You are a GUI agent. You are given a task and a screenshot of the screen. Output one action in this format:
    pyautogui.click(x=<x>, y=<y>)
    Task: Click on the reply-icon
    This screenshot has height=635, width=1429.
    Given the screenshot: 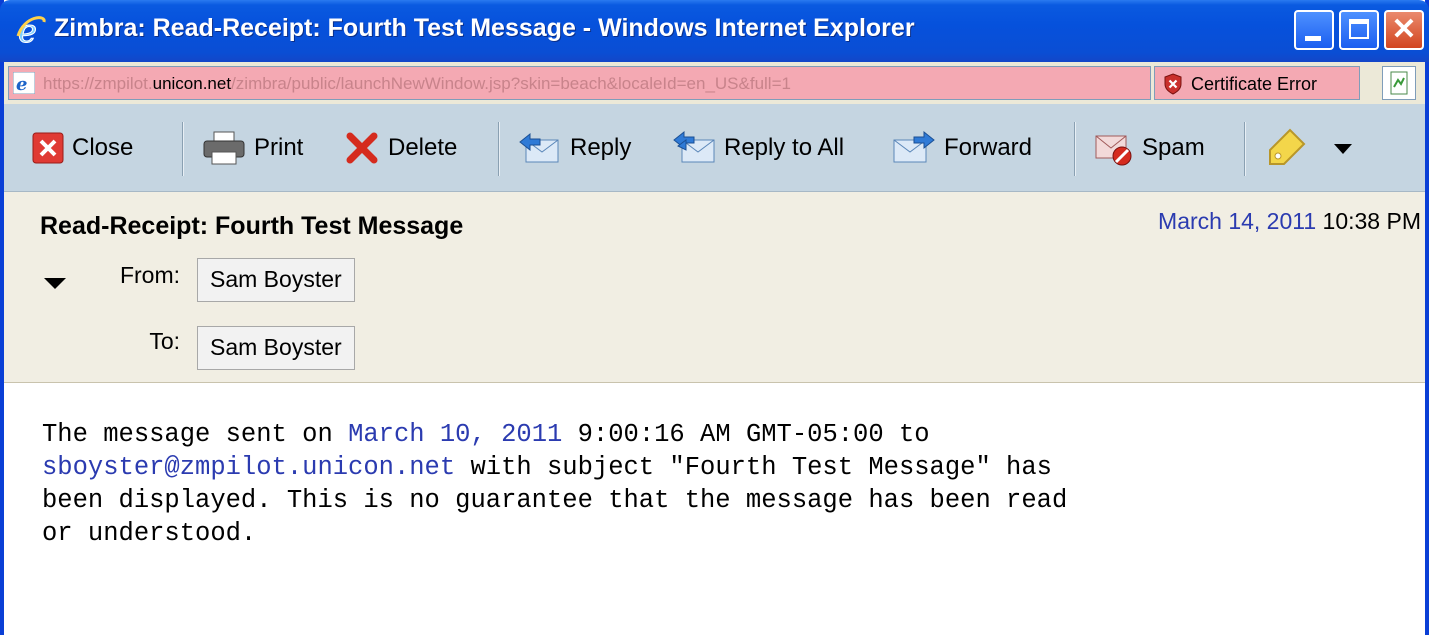 What is the action you would take?
    pyautogui.click(x=539, y=147)
    